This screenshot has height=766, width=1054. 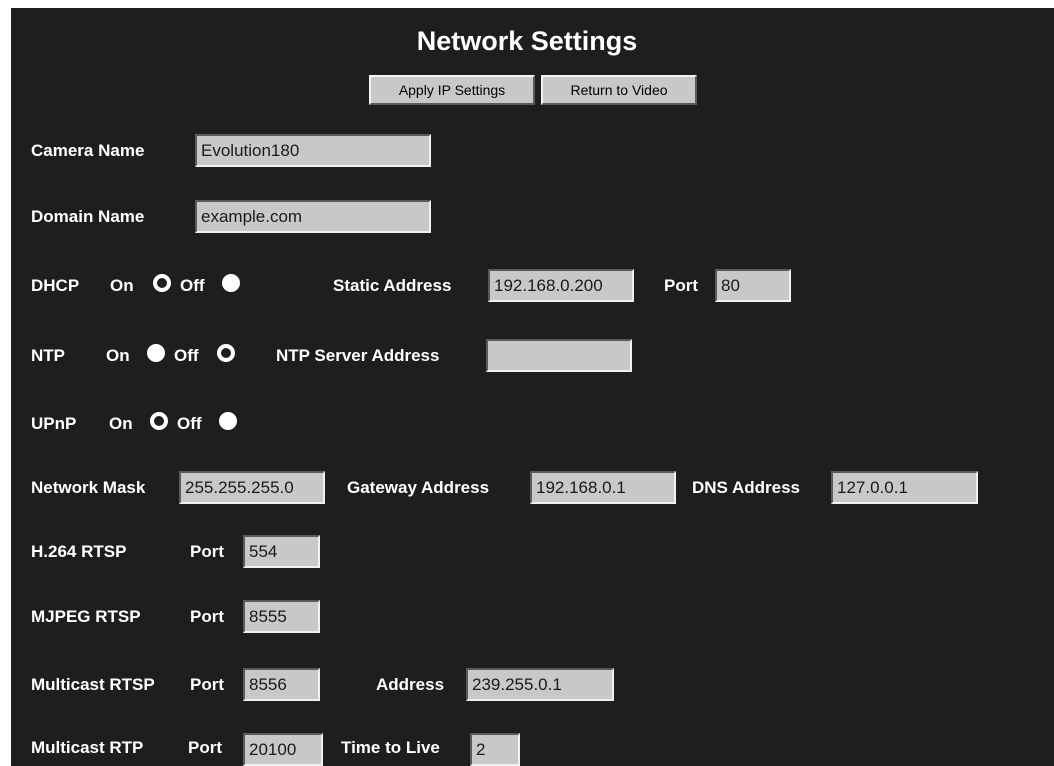 What do you see at coordinates (48, 355) in the screenshot?
I see `ntp-label: NTP` at bounding box center [48, 355].